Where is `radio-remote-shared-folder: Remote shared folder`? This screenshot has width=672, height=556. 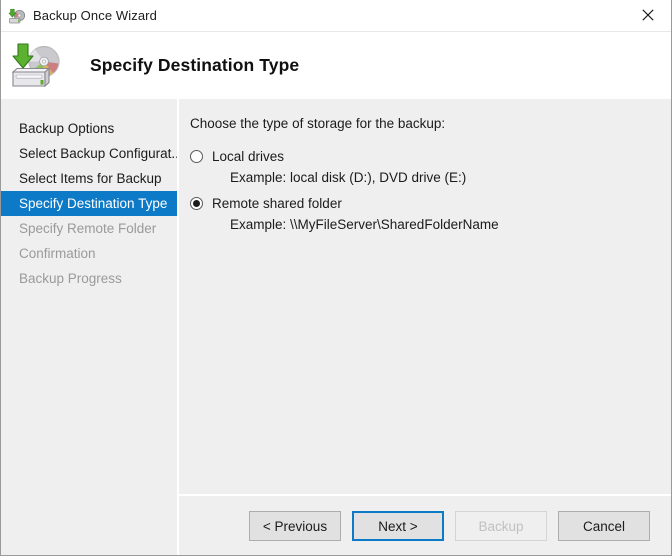 radio-remote-shared-folder: Remote shared folder is located at coordinates (420, 203).